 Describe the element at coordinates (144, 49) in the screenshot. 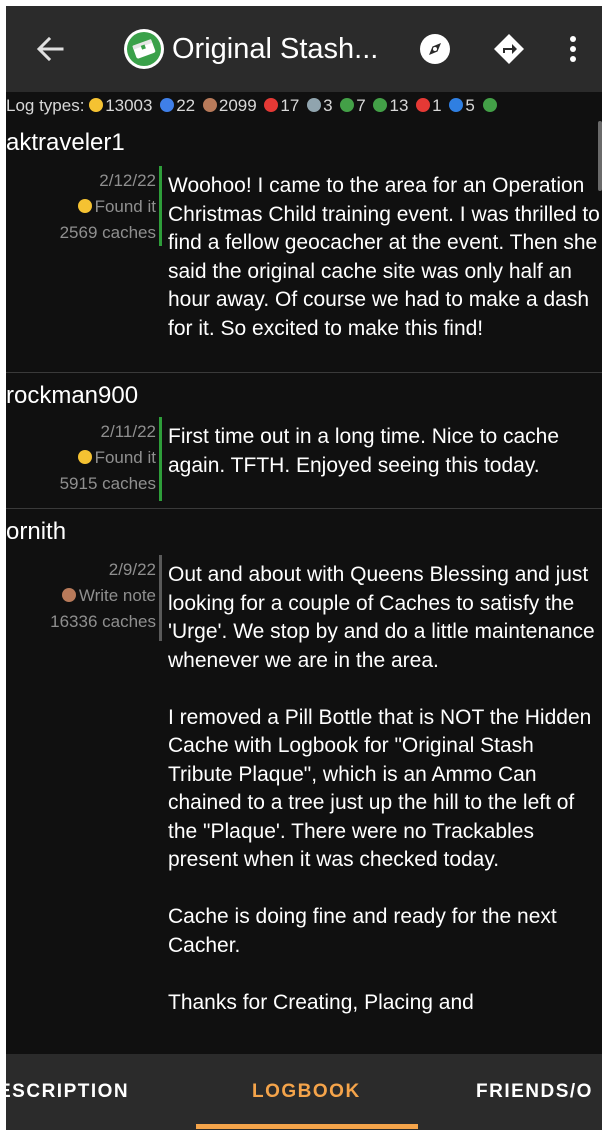

I see `traditional-cache-icon` at that location.